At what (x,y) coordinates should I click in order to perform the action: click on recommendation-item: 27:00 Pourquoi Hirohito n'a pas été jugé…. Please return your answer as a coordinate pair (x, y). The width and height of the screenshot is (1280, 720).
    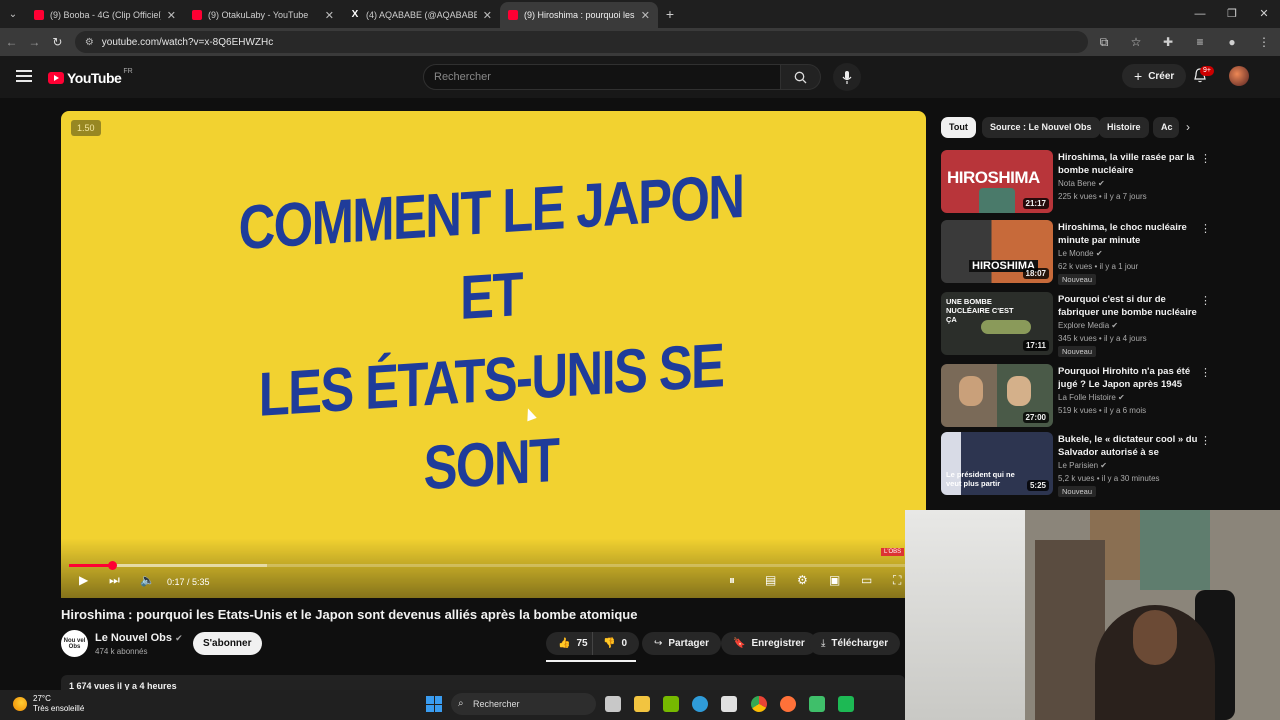
    Looking at the image, I should click on (1076, 396).